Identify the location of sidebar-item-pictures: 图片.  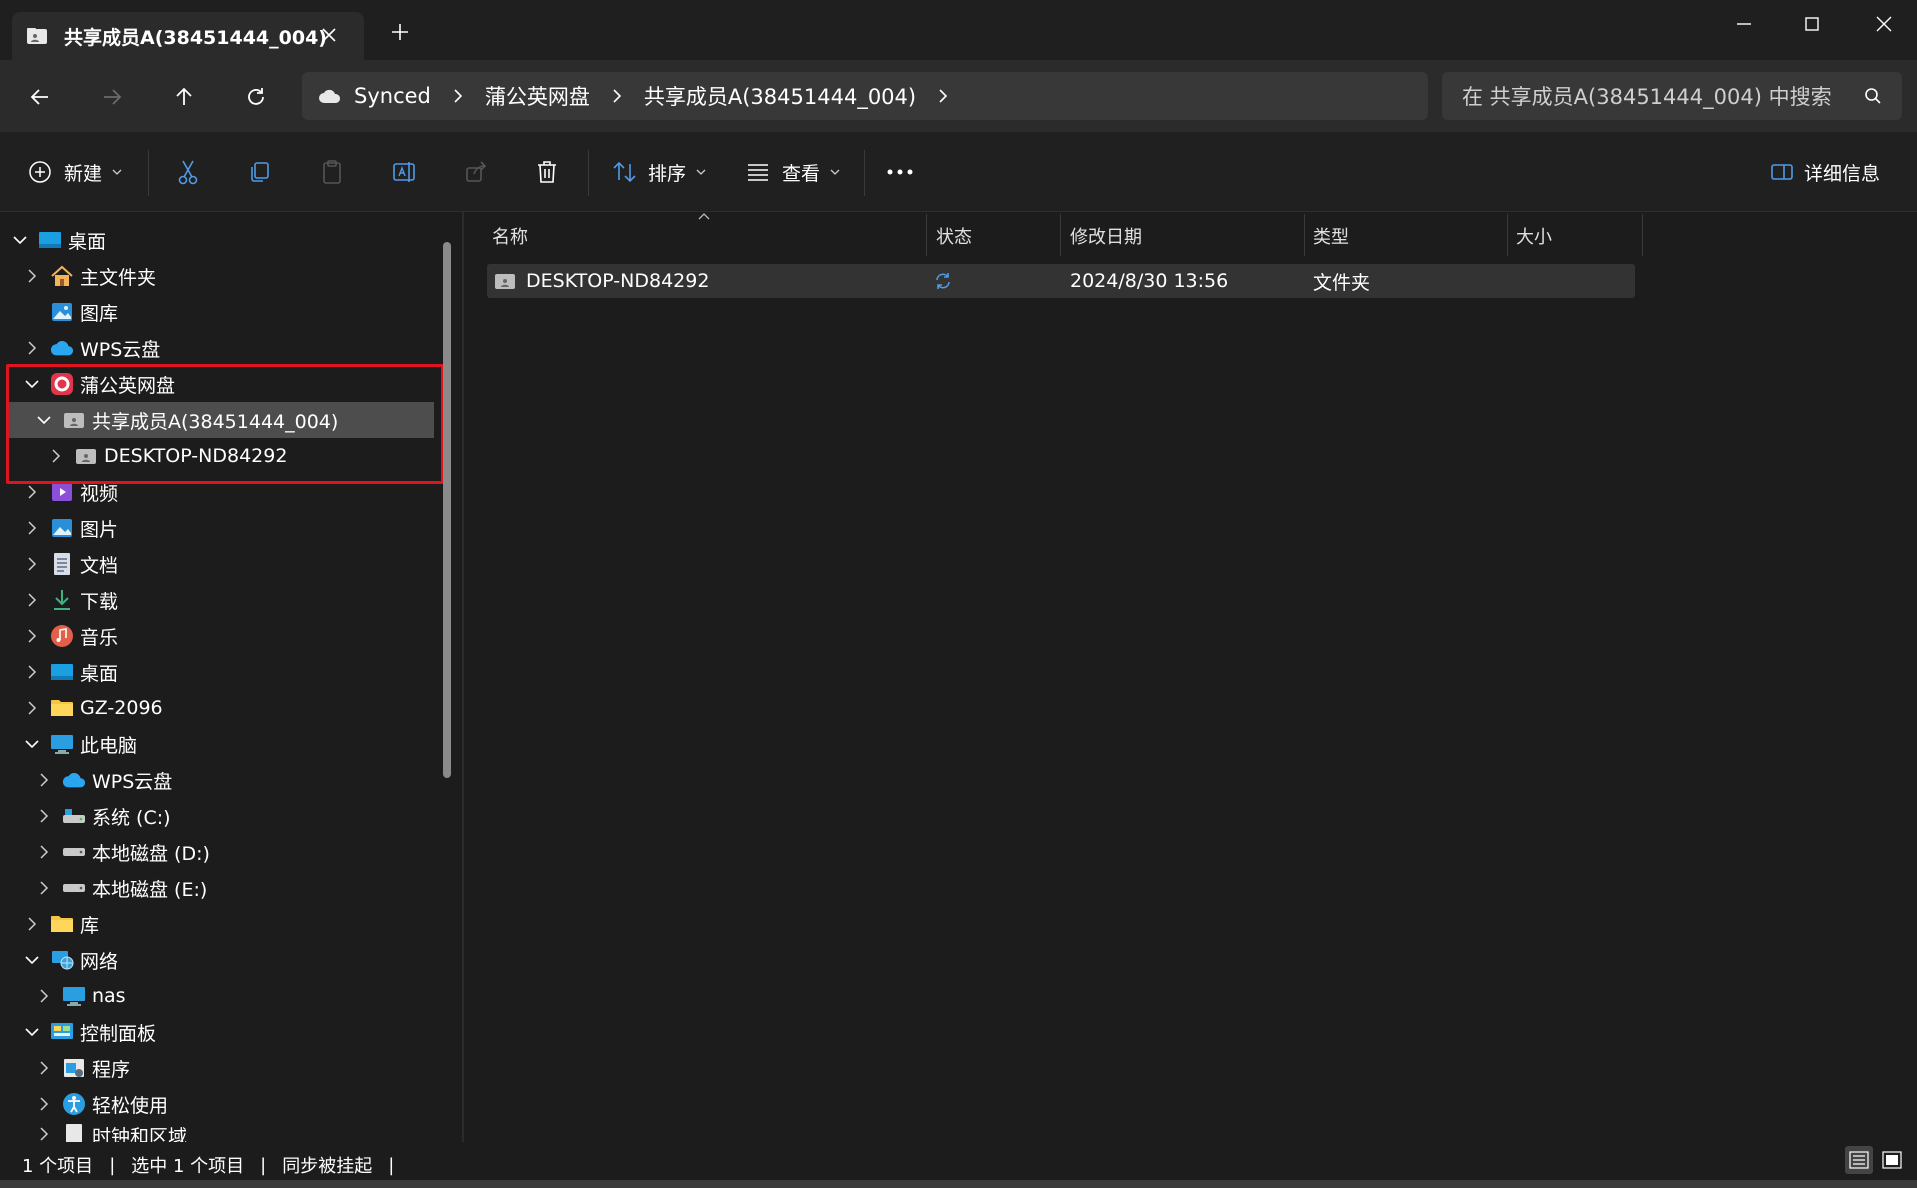
(220, 528).